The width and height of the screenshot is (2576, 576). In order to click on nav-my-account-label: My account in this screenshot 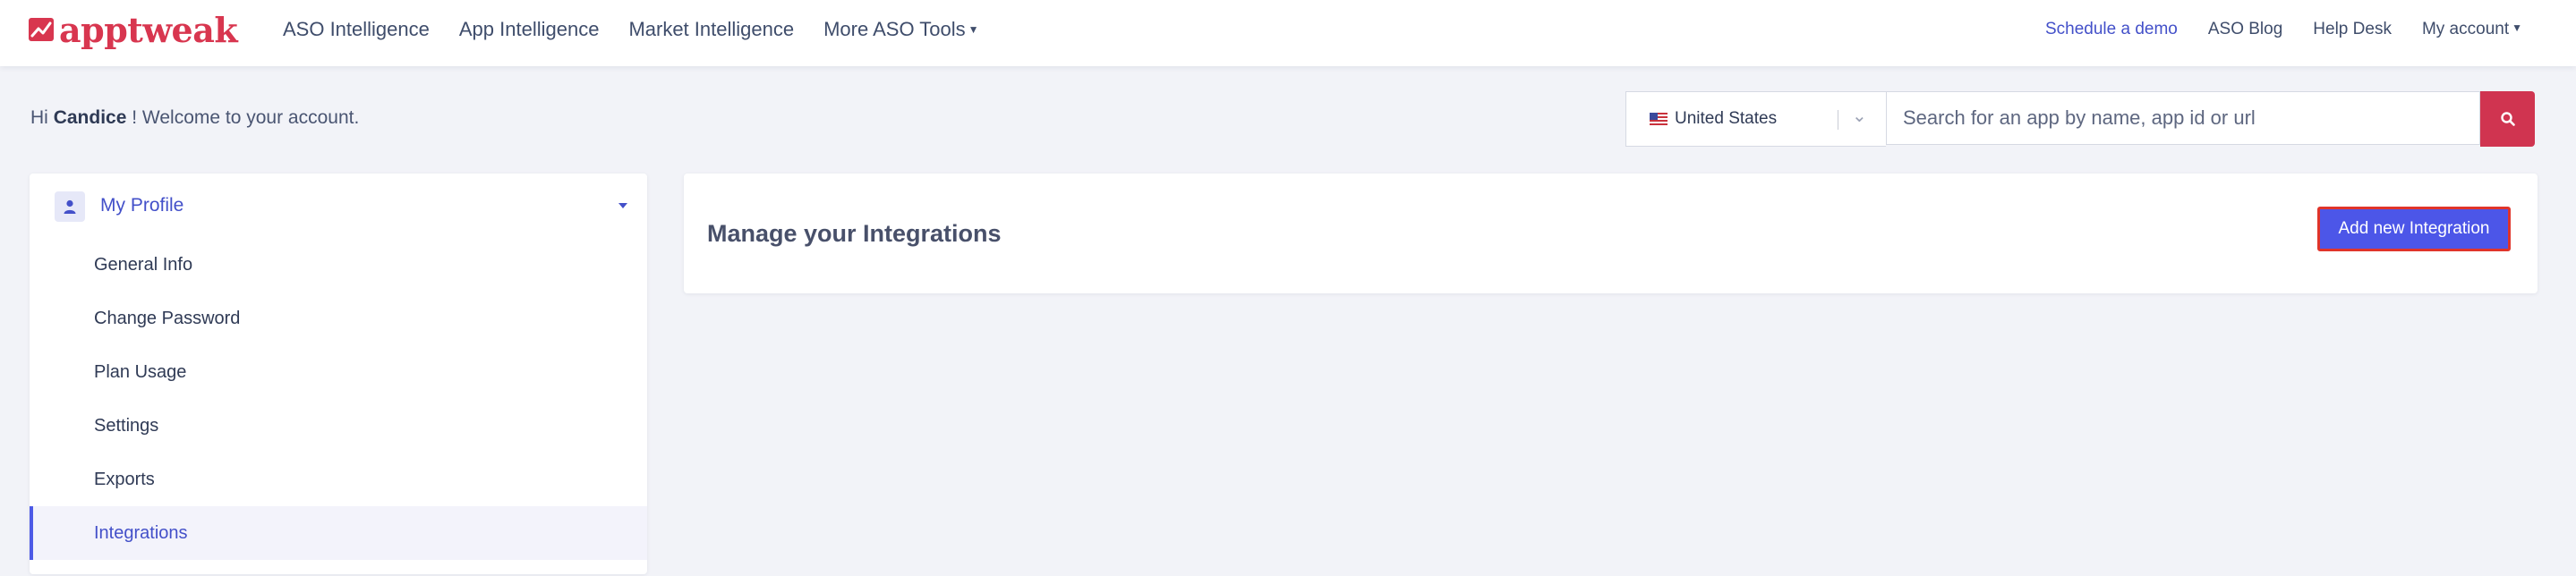, I will do `click(2465, 29)`.